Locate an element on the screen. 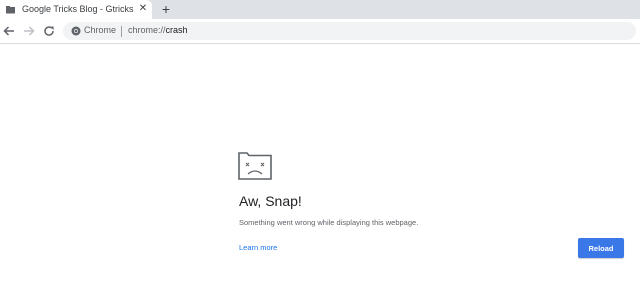  folder-icon is located at coordinates (10, 10).